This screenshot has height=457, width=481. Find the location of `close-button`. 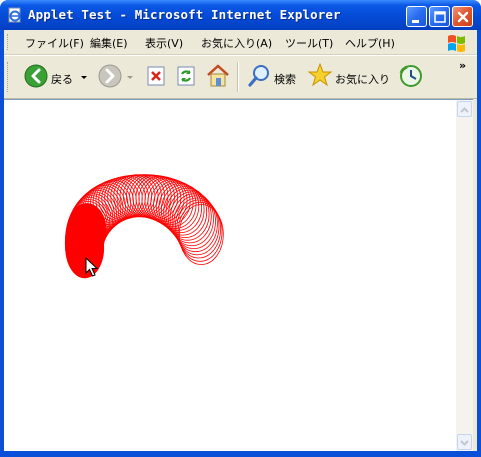

close-button is located at coordinates (462, 16).